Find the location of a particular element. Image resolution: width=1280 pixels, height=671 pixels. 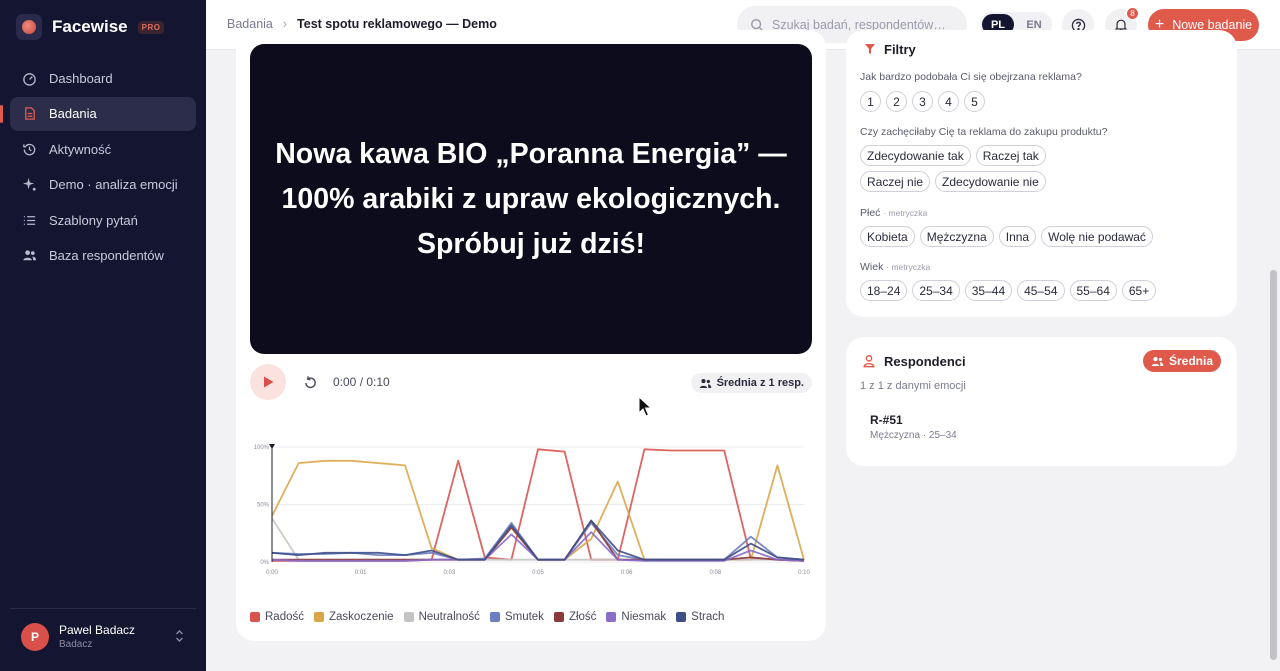

video-text-line: Nowa kawa BIO „Poranna Energia” — is located at coordinates (531, 153).